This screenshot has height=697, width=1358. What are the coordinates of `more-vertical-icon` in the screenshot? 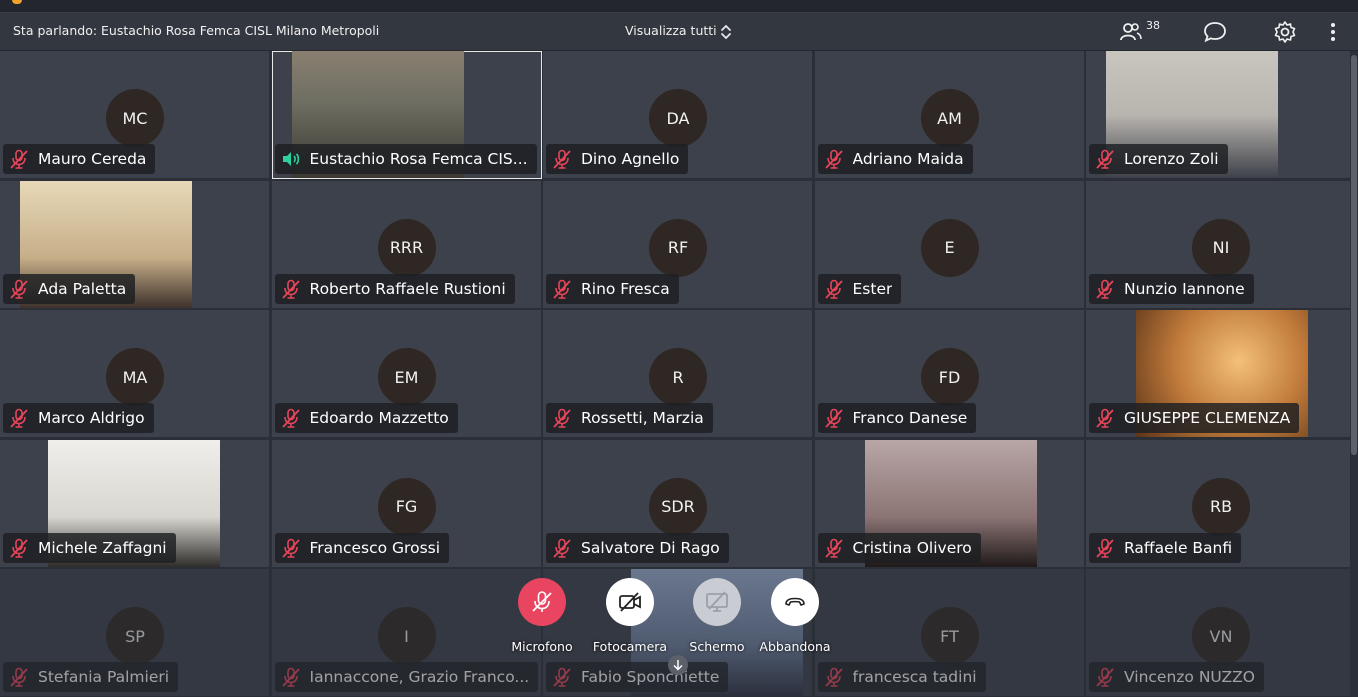 It's located at (1333, 32).